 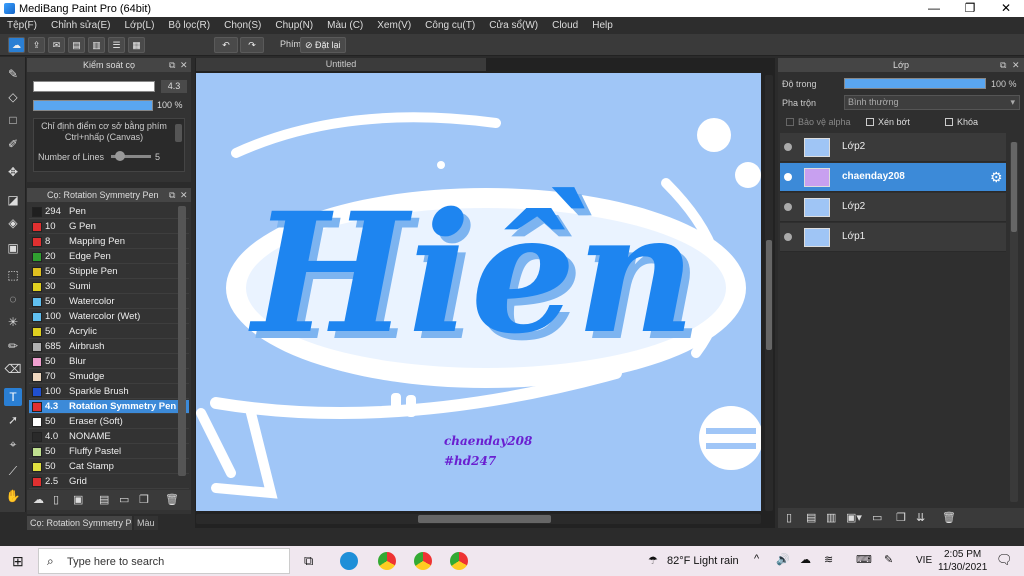 I want to click on brush-item: 10 G Pen, so click(x=109, y=227).